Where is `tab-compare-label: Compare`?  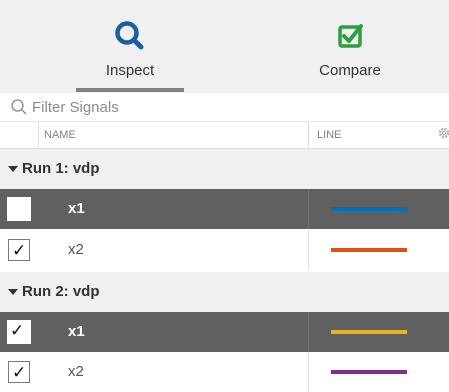 tab-compare-label: Compare is located at coordinates (350, 70).